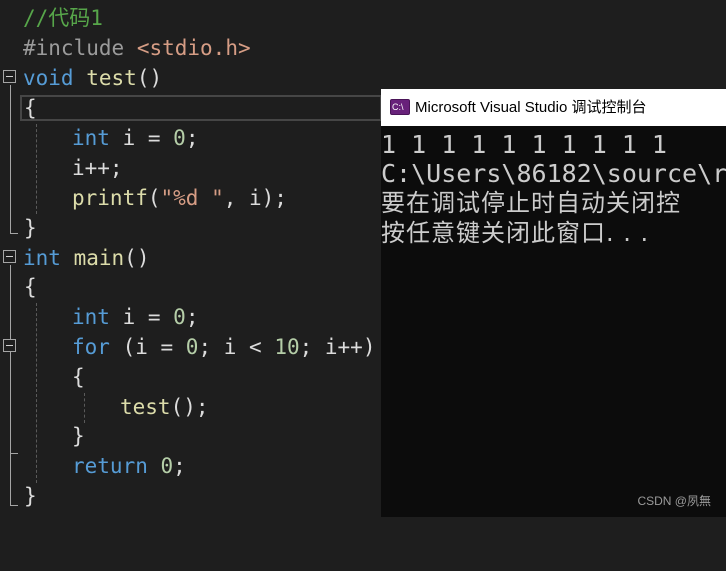 The width and height of the screenshot is (726, 571). Describe the element at coordinates (400, 107) in the screenshot. I see `console-app-icon: C:\` at that location.